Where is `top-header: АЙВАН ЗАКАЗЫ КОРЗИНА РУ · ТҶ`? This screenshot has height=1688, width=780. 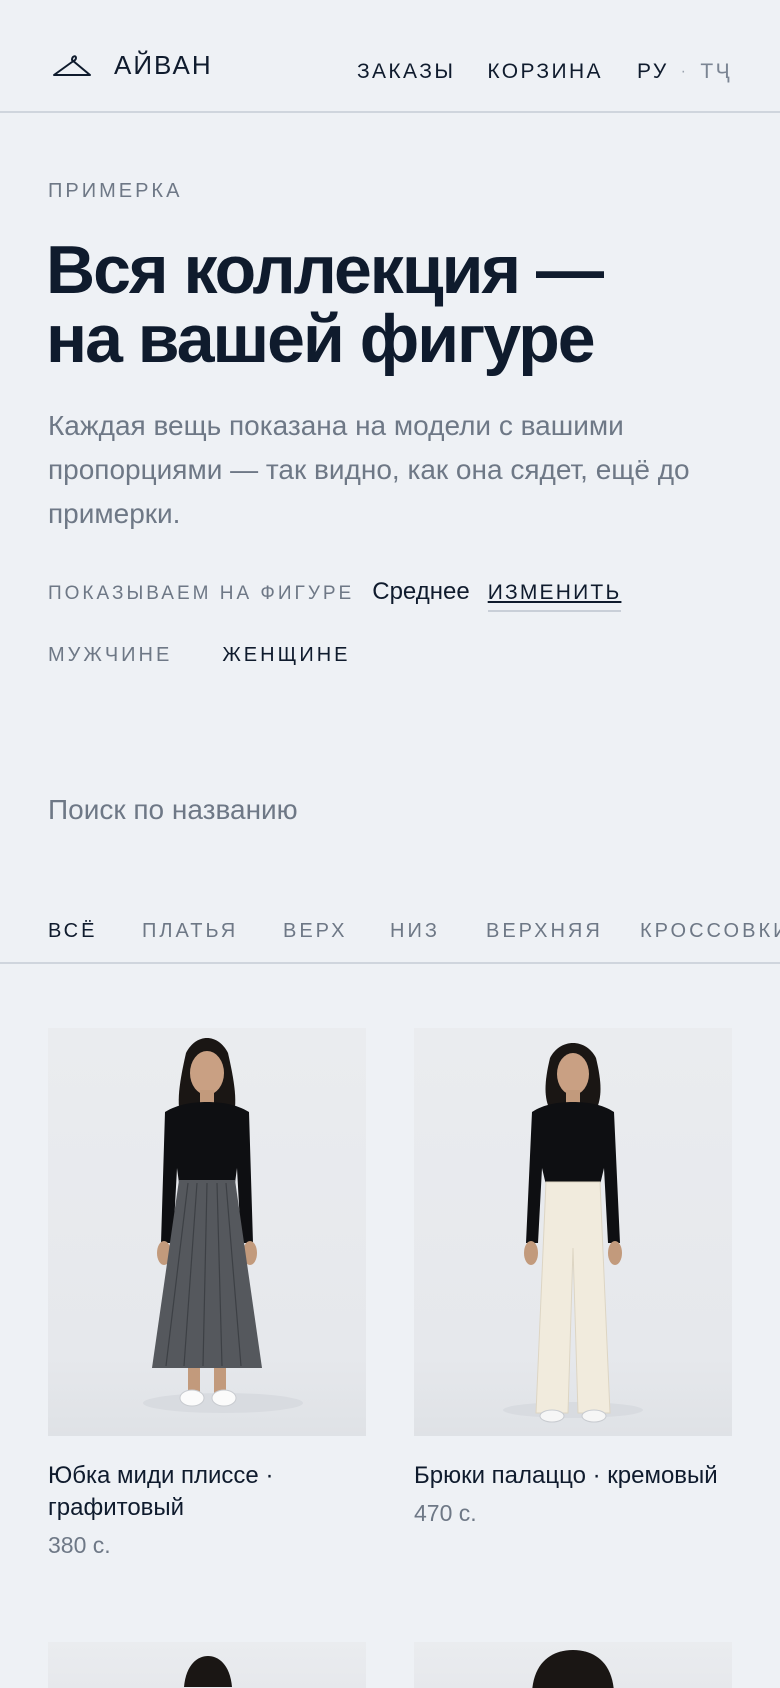 top-header: АЙВАН ЗАКАЗЫ КОРЗИНА РУ · ТҶ is located at coordinates (390, 56).